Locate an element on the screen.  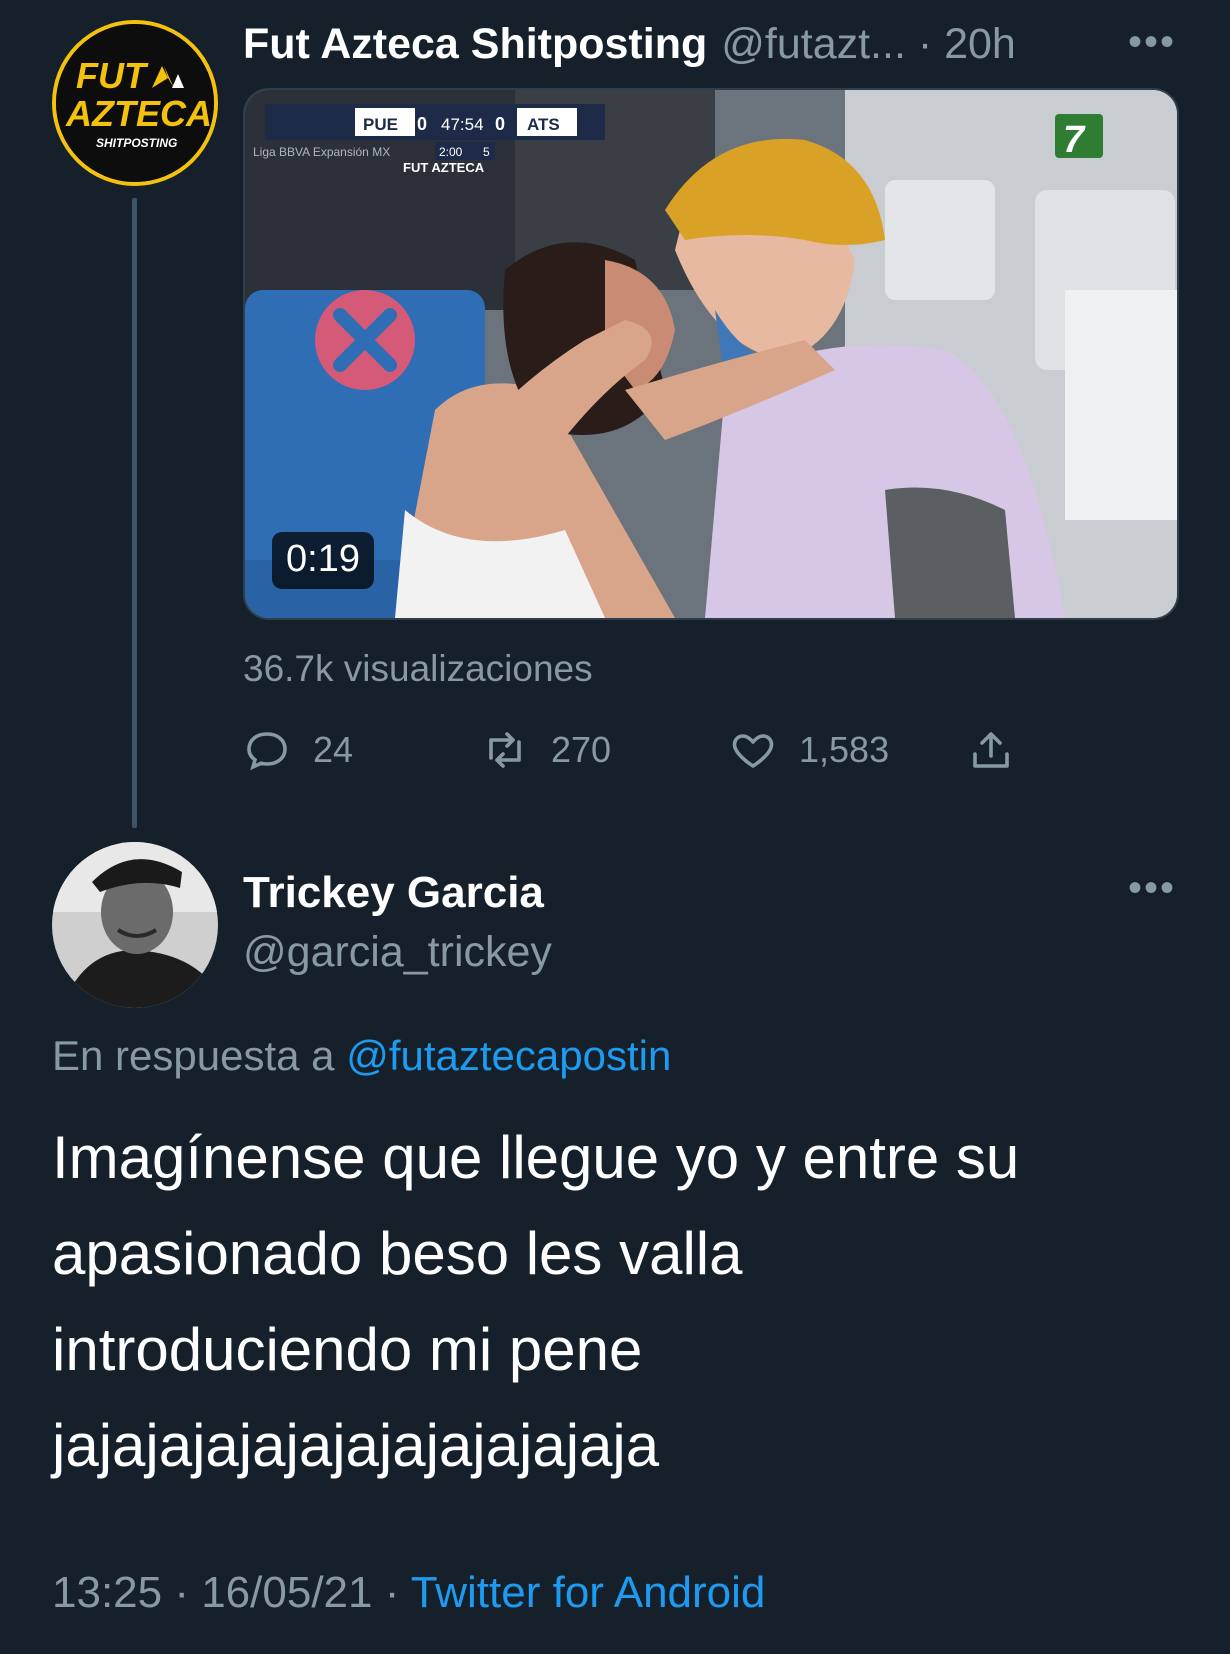
scoreboard-away: ATS is located at coordinates (543, 124).